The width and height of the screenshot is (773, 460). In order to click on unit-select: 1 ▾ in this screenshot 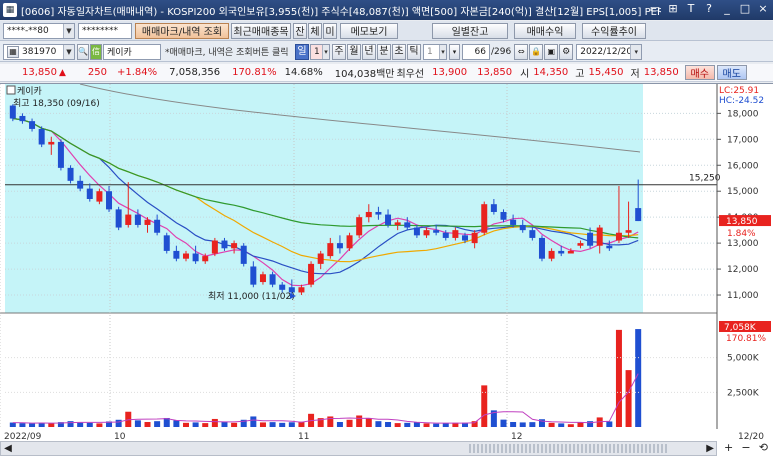, I will do `click(435, 51)`.